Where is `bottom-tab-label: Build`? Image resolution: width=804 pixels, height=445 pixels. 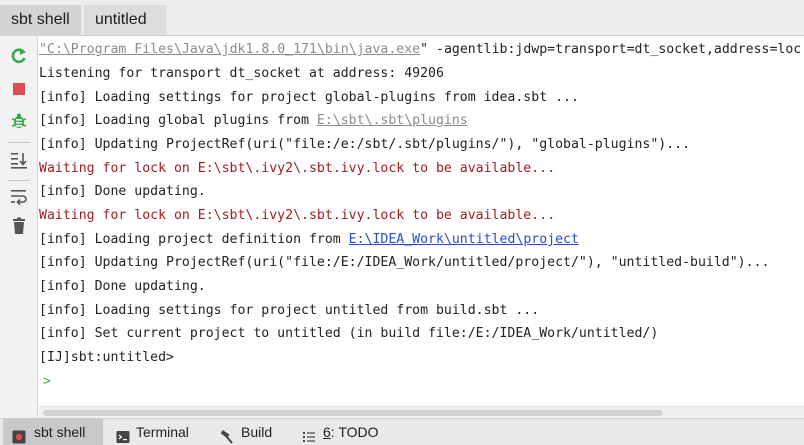 bottom-tab-label: Build is located at coordinates (257, 432).